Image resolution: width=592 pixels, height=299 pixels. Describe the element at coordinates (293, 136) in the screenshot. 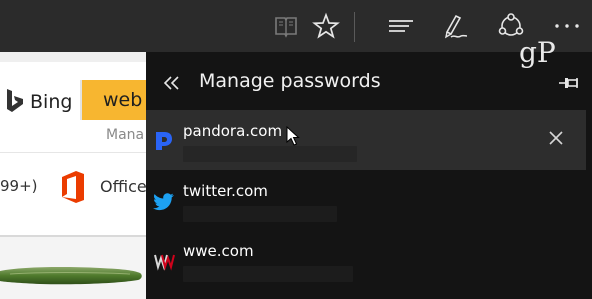

I see `mouse-cursor-icon` at that location.